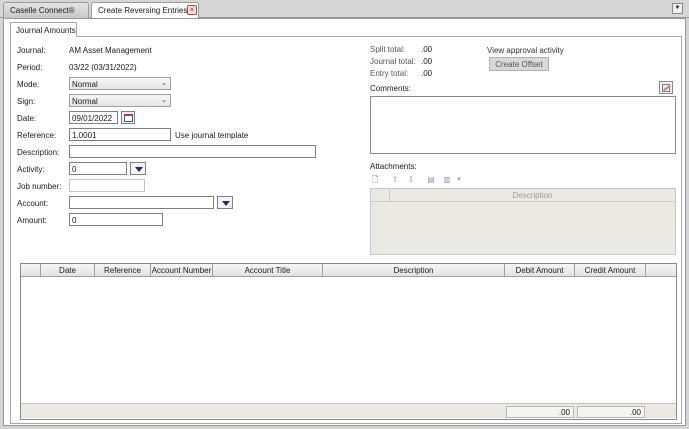  I want to click on journal-value: AM Asset Management, so click(110, 50).